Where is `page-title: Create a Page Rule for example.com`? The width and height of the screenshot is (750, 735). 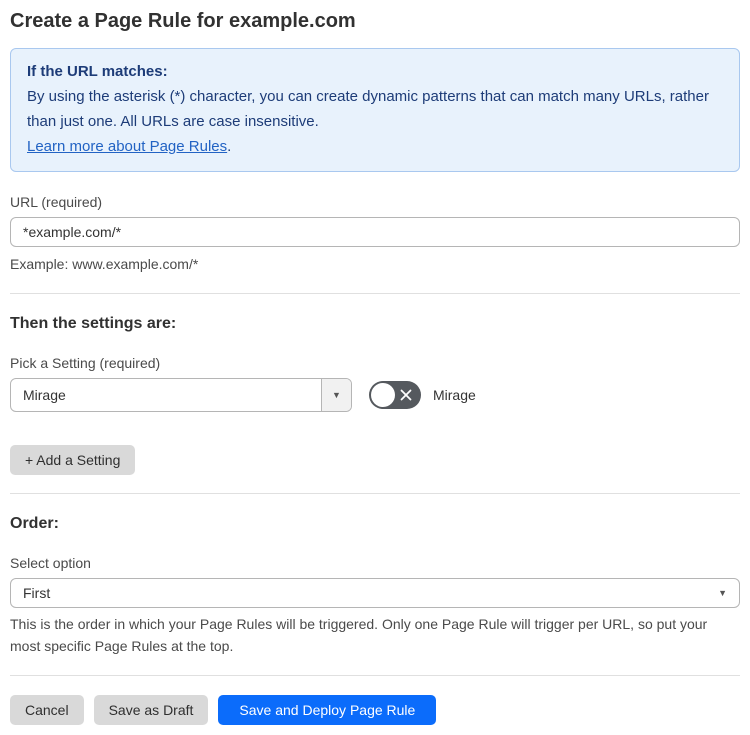
page-title: Create a Page Rule for example.com is located at coordinates (183, 21).